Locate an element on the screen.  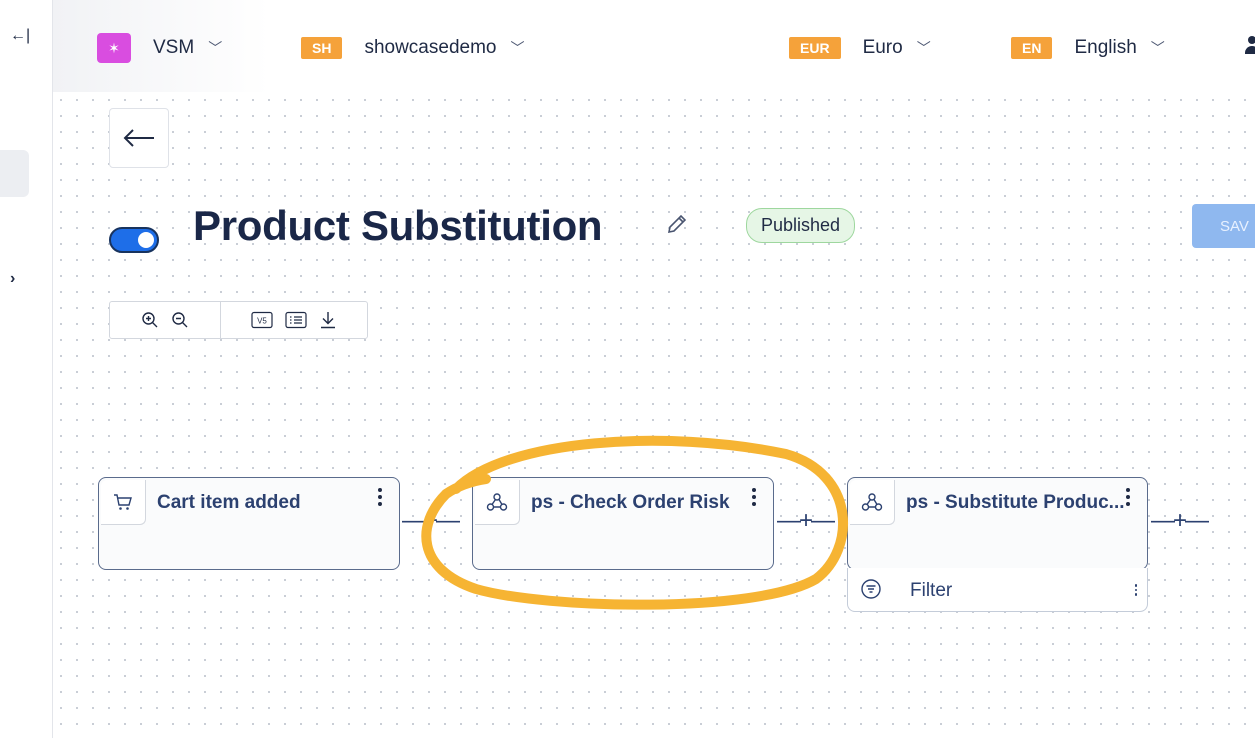
filter-label: Filter is located at coordinates (931, 590).